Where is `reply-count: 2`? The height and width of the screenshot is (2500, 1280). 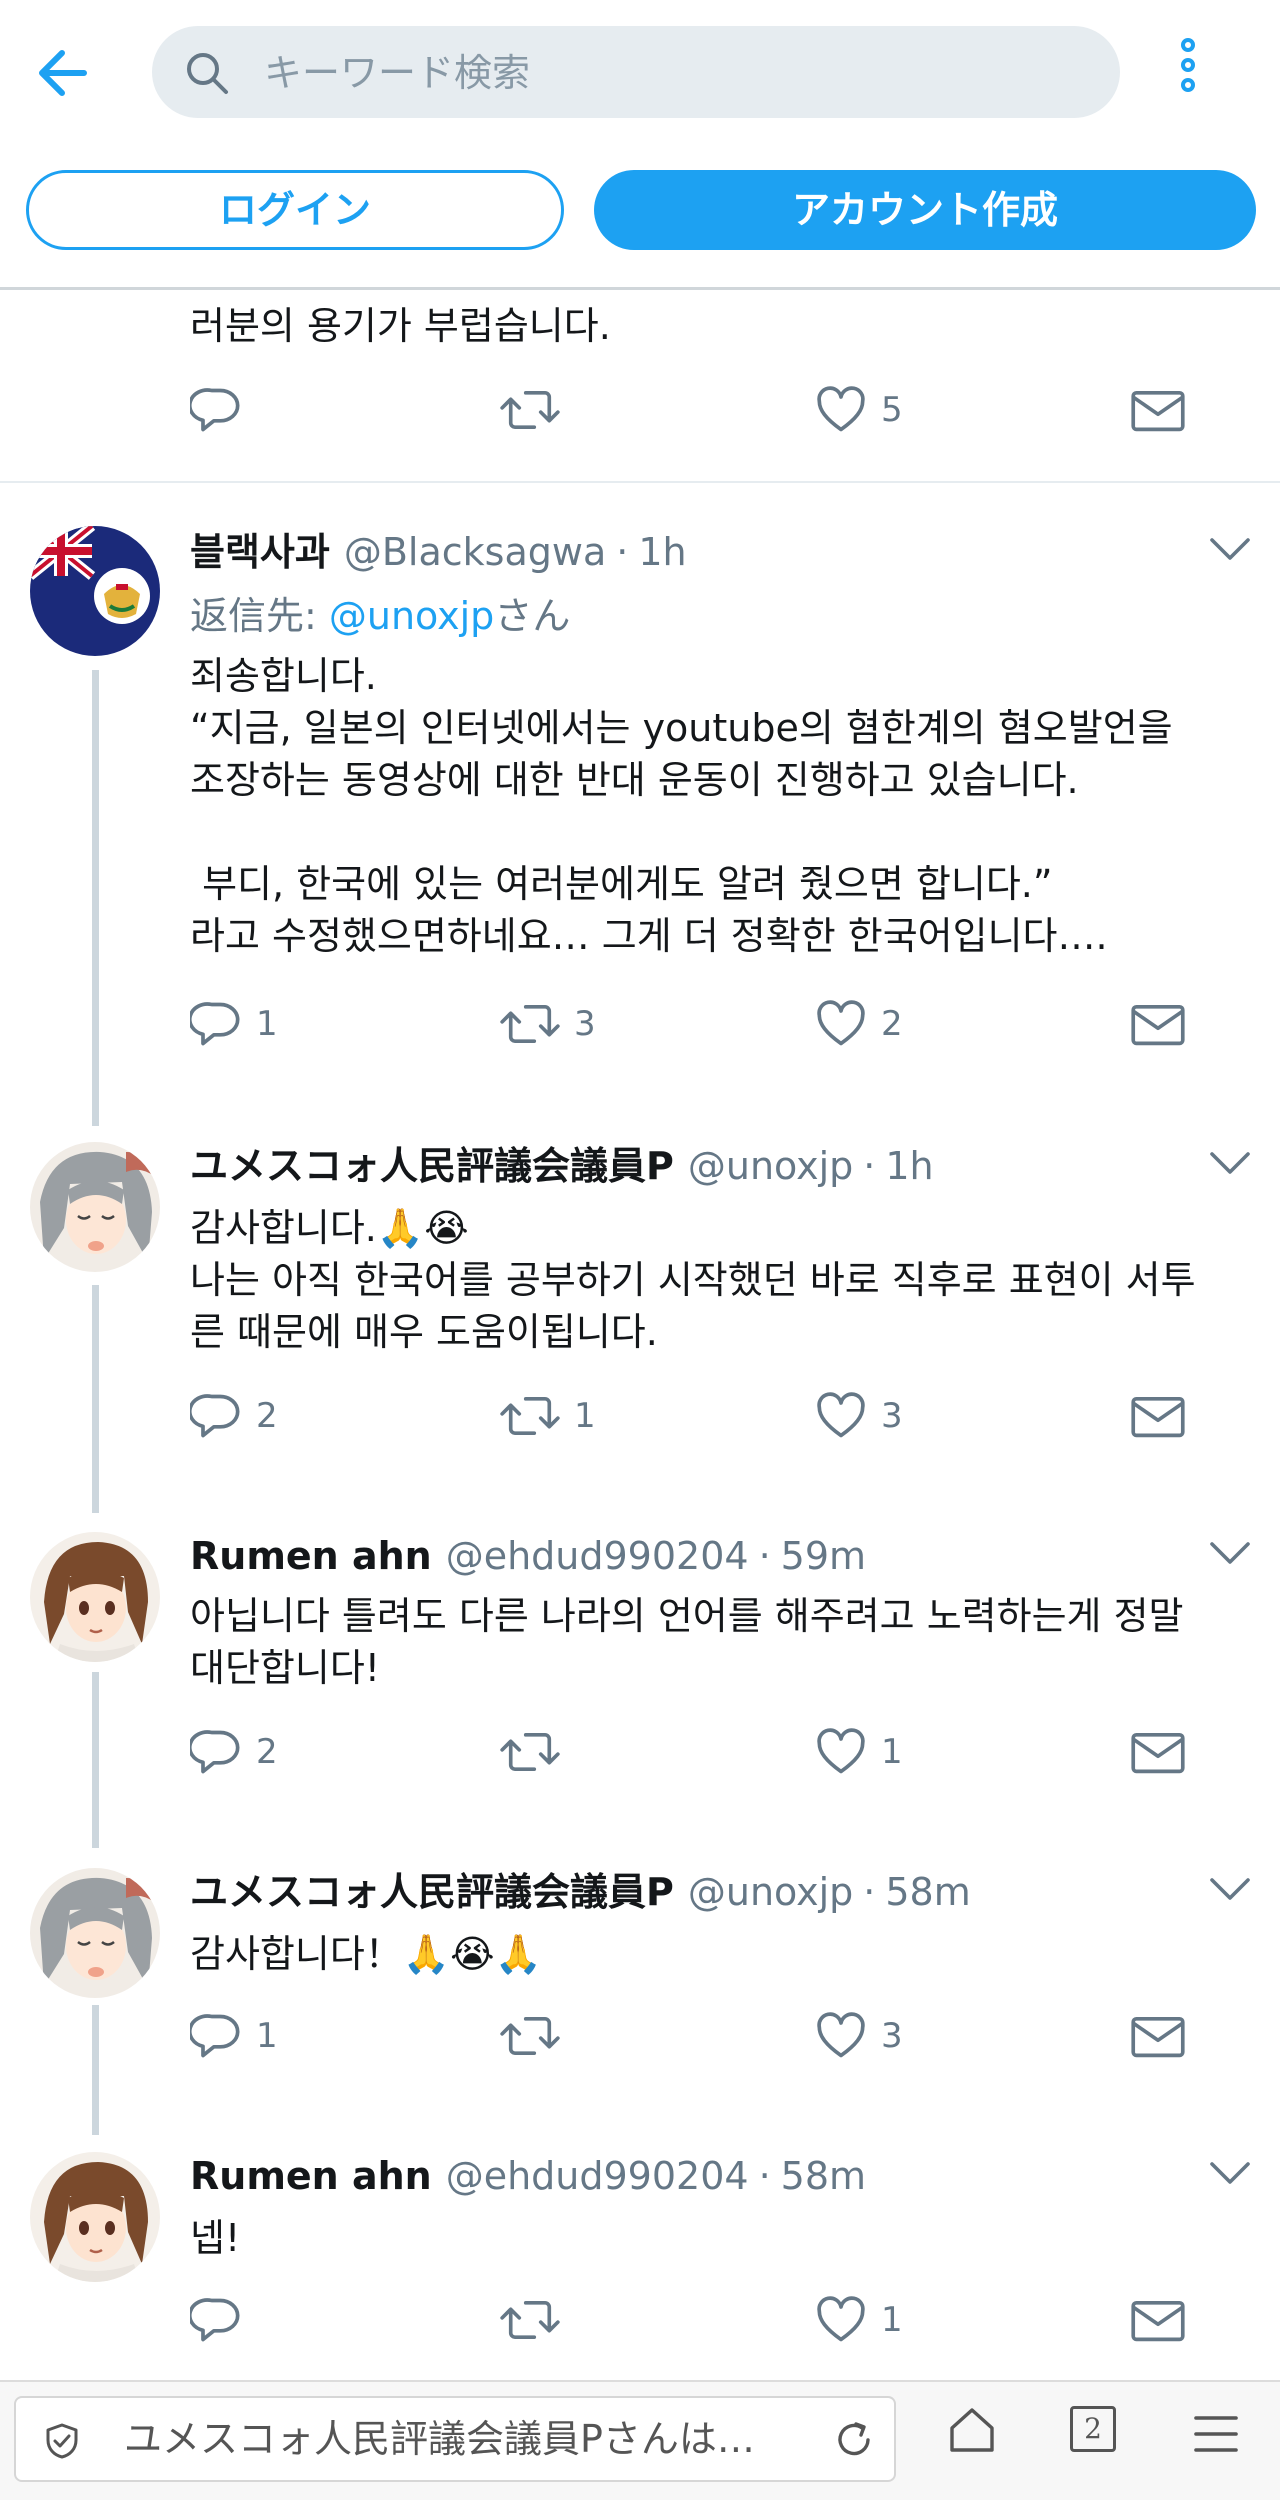 reply-count: 2 is located at coordinates (267, 1416).